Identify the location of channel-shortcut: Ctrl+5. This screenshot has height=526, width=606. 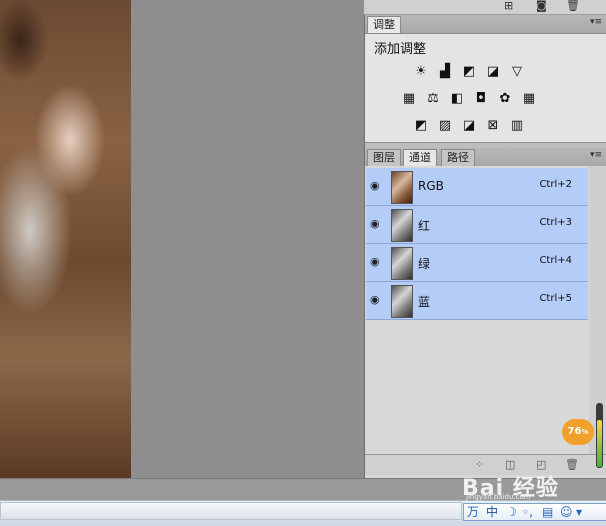
(555, 298).